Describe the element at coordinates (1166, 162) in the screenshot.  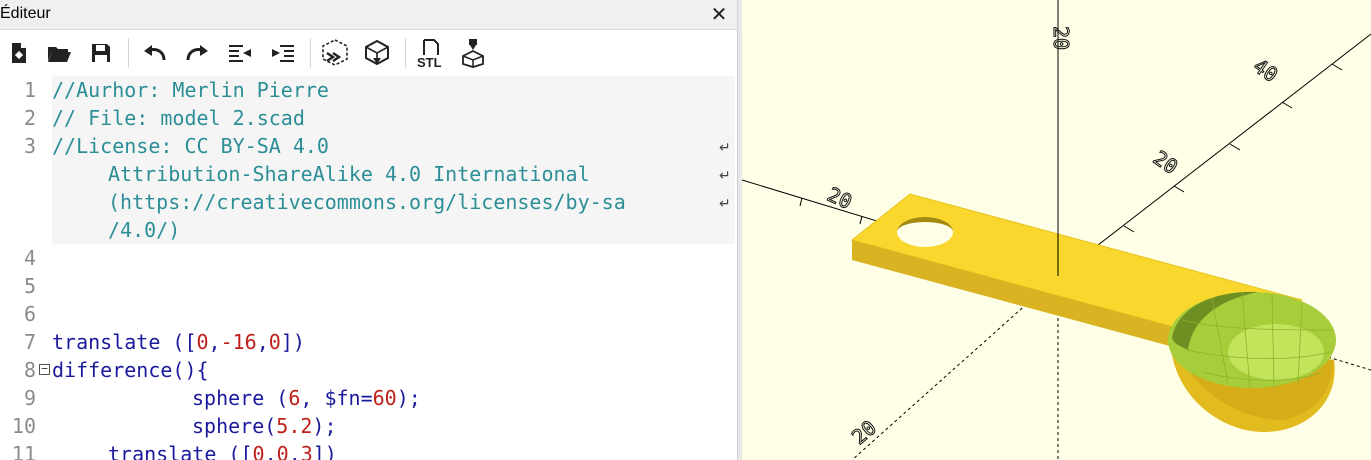
I see `y-axis-label-20: 20` at that location.